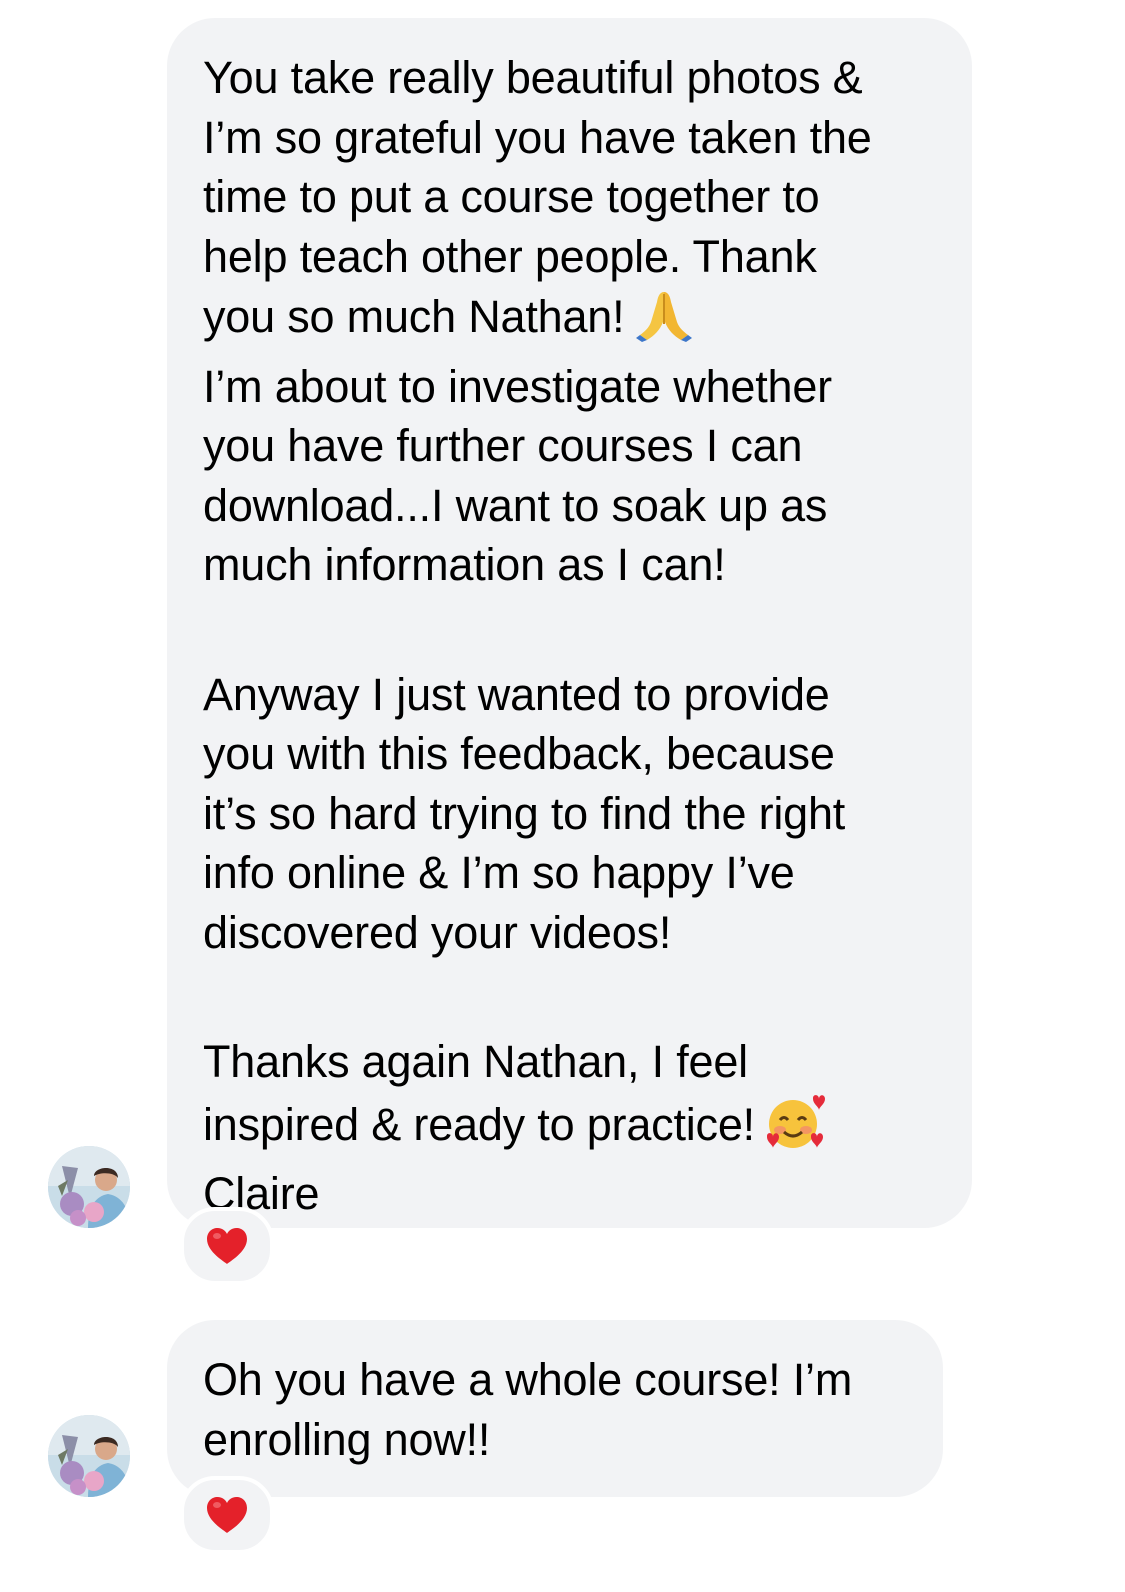 Image resolution: width=1125 pixels, height=1592 pixels. I want to click on message-line: info online & I’m so happy I’ve, so click(499, 872).